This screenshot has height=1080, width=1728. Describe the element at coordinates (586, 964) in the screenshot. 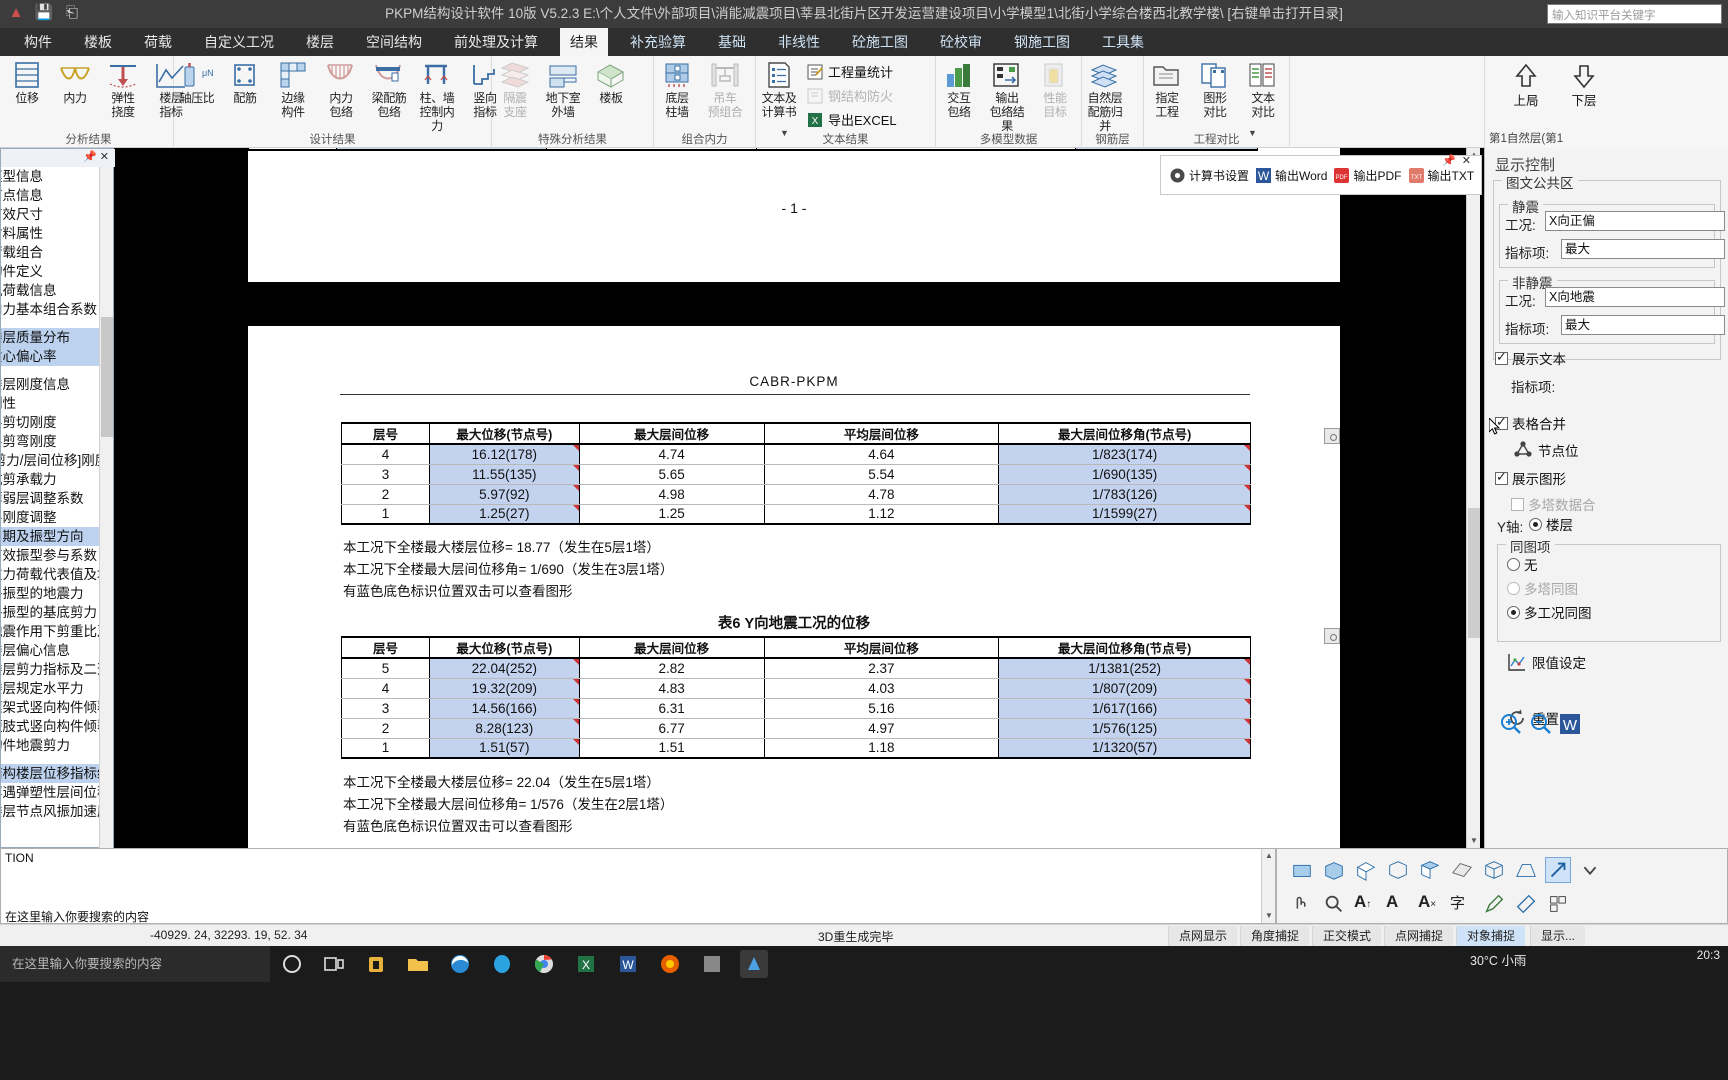

I see `excel-icon: X` at that location.